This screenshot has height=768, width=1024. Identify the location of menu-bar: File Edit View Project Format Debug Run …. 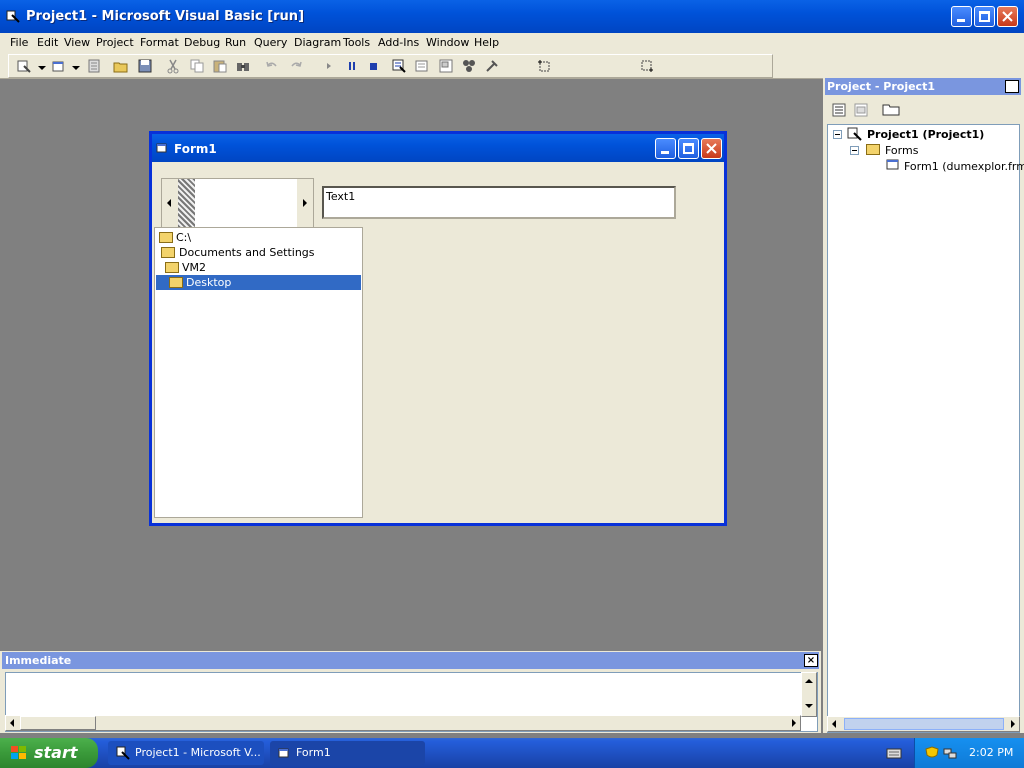
(512, 43).